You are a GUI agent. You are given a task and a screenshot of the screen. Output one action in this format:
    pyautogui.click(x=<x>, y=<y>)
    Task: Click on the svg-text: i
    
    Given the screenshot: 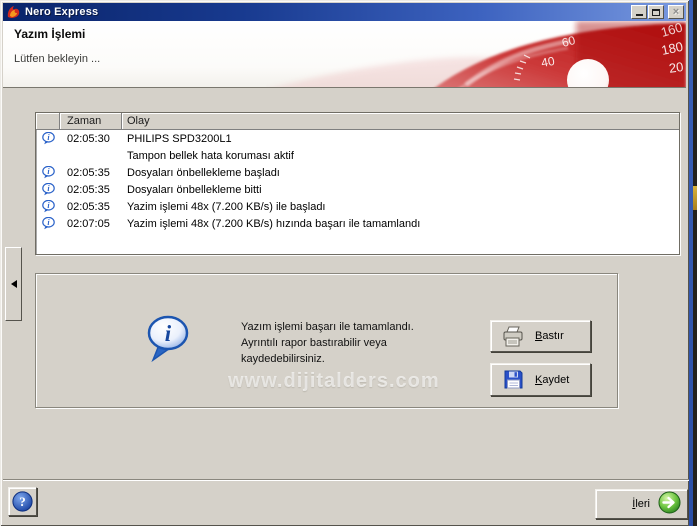 What is the action you would take?
    pyautogui.click(x=168, y=333)
    